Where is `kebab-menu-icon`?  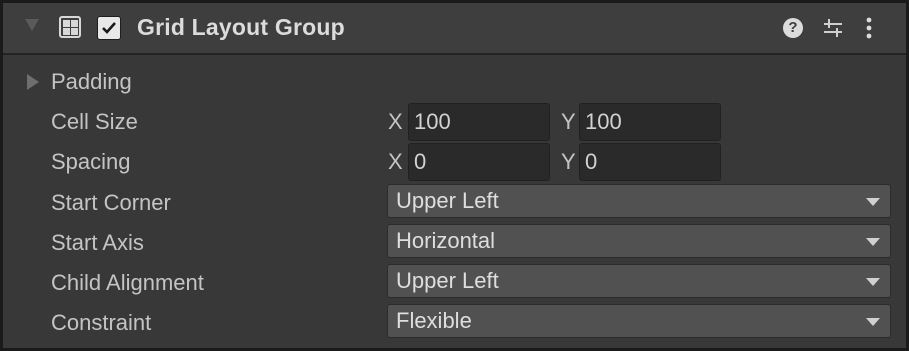 kebab-menu-icon is located at coordinates (869, 30).